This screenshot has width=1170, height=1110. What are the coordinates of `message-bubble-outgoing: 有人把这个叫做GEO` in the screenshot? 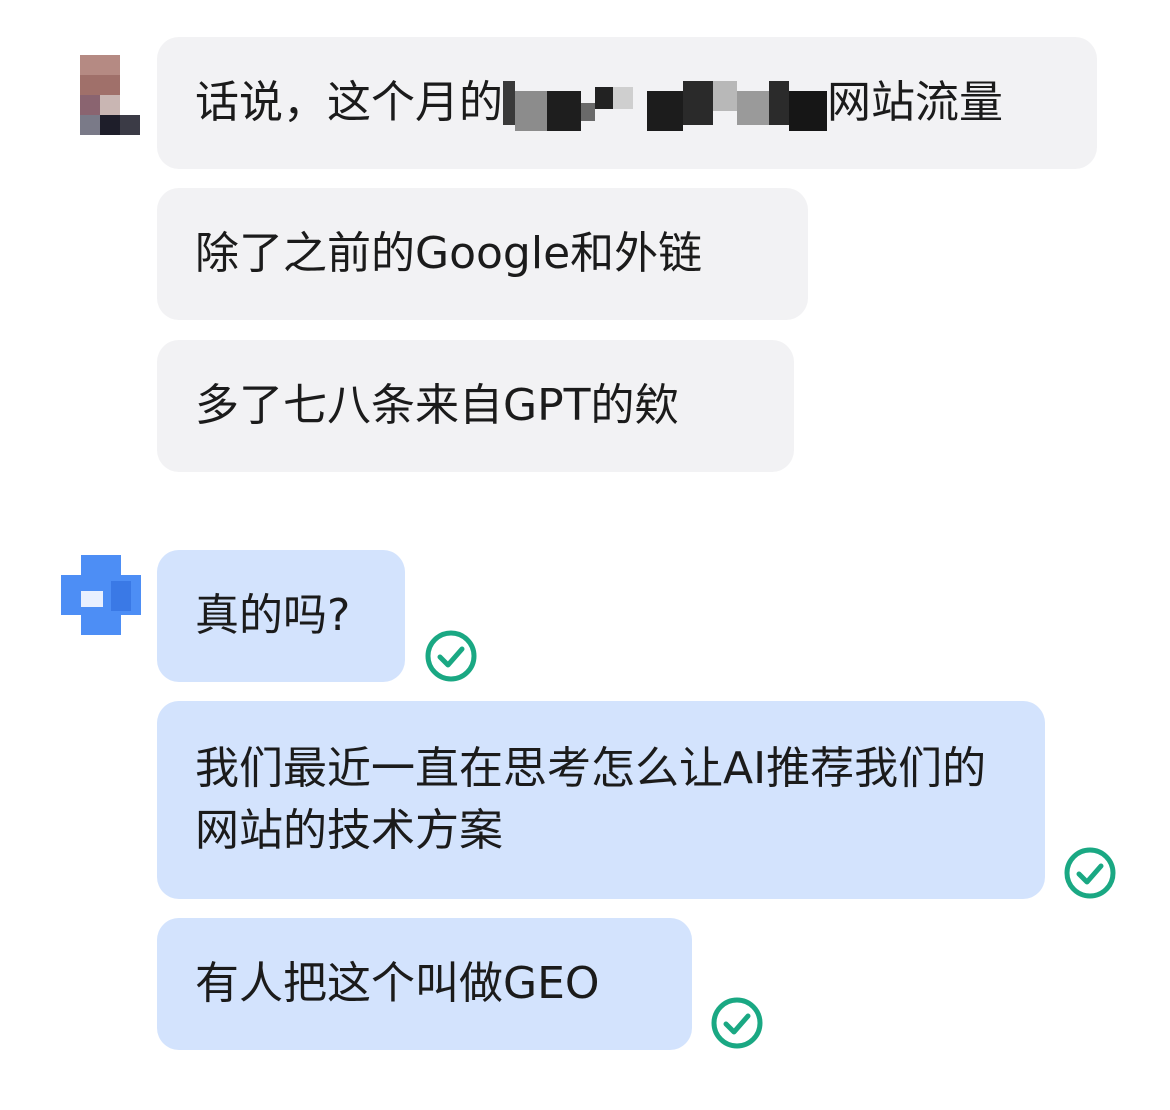 It's located at (424, 984).